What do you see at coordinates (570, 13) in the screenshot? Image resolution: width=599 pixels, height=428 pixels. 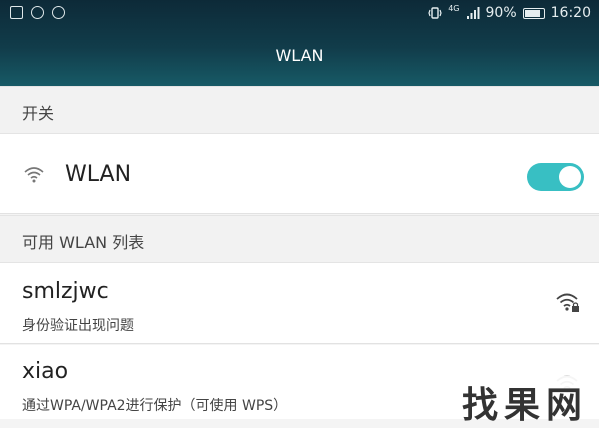 I see `clock: 16:20` at bounding box center [570, 13].